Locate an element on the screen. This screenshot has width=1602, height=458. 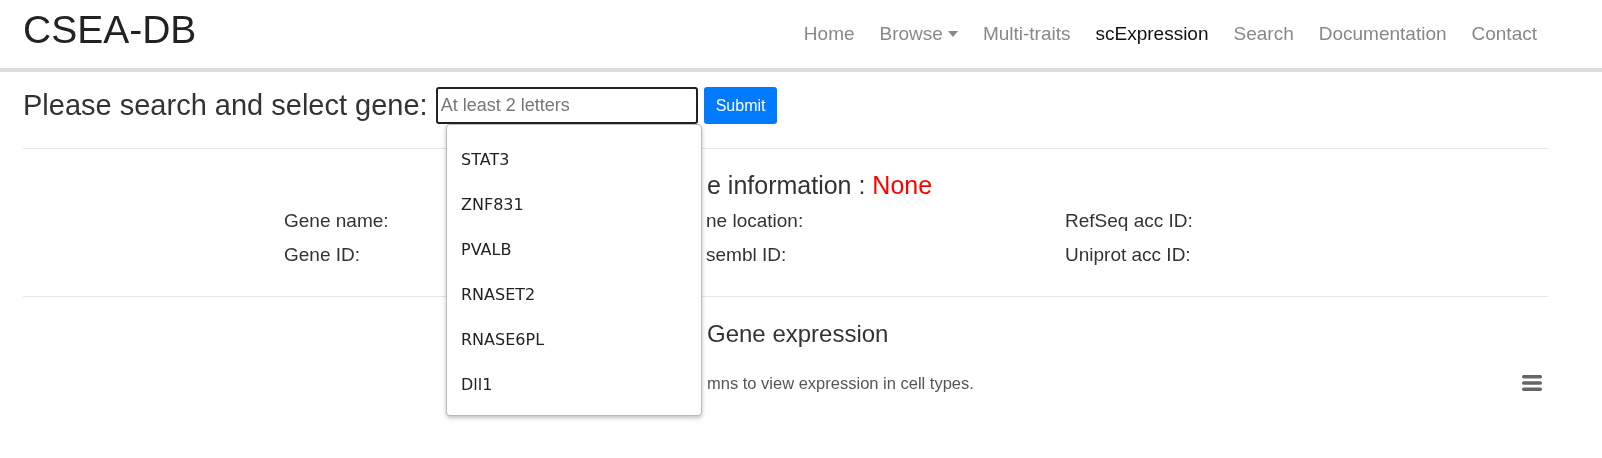
suggestion-item: RNASET2 is located at coordinates (574, 294).